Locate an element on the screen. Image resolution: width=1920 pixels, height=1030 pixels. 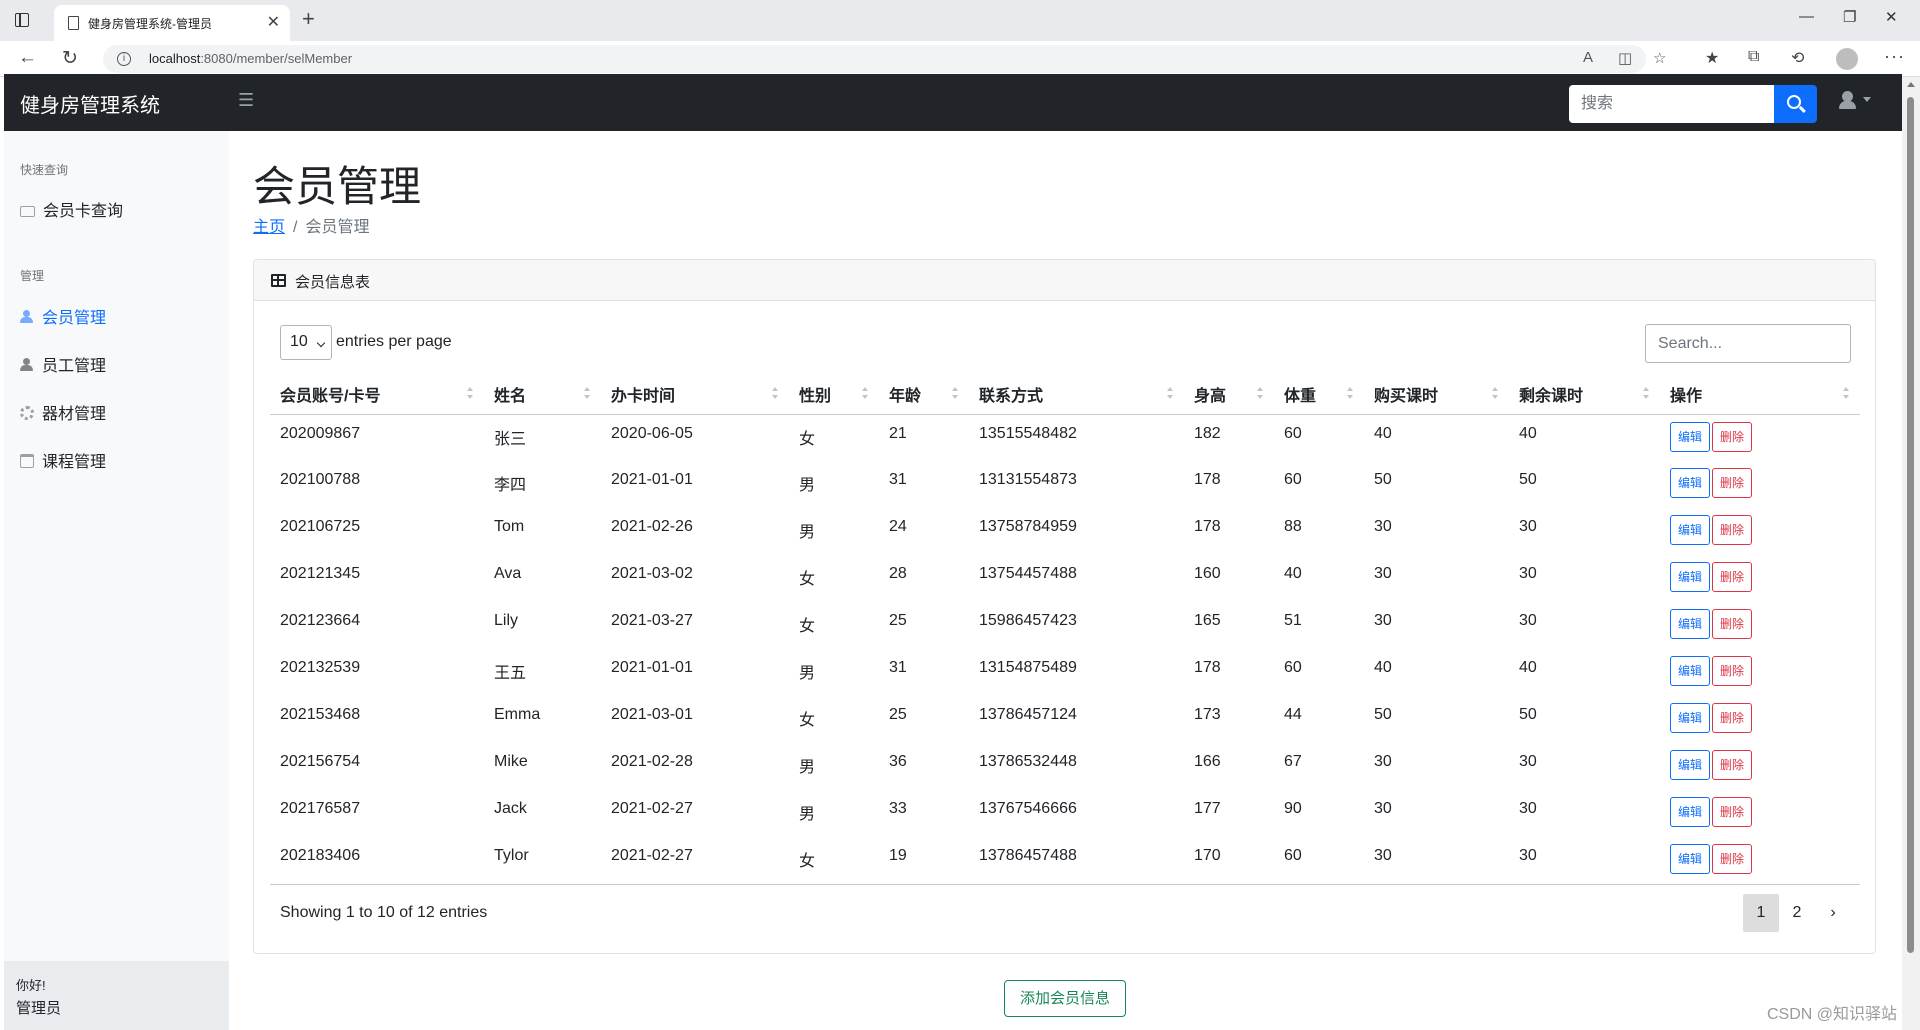
column-header: 剩余课时 is located at coordinates (1584, 394).